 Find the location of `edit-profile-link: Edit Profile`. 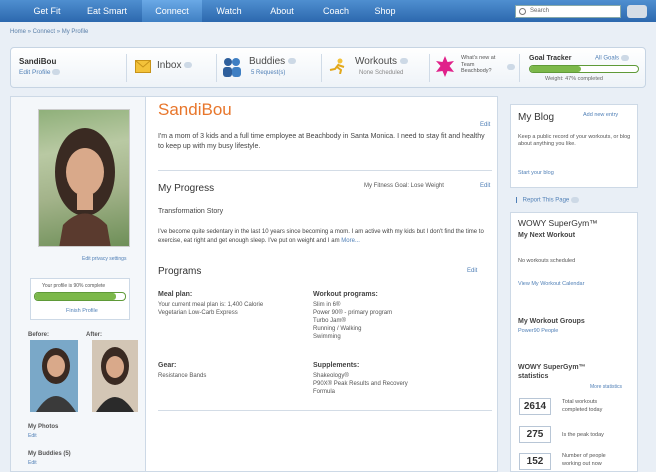

edit-profile-link: Edit Profile is located at coordinates (40, 72).